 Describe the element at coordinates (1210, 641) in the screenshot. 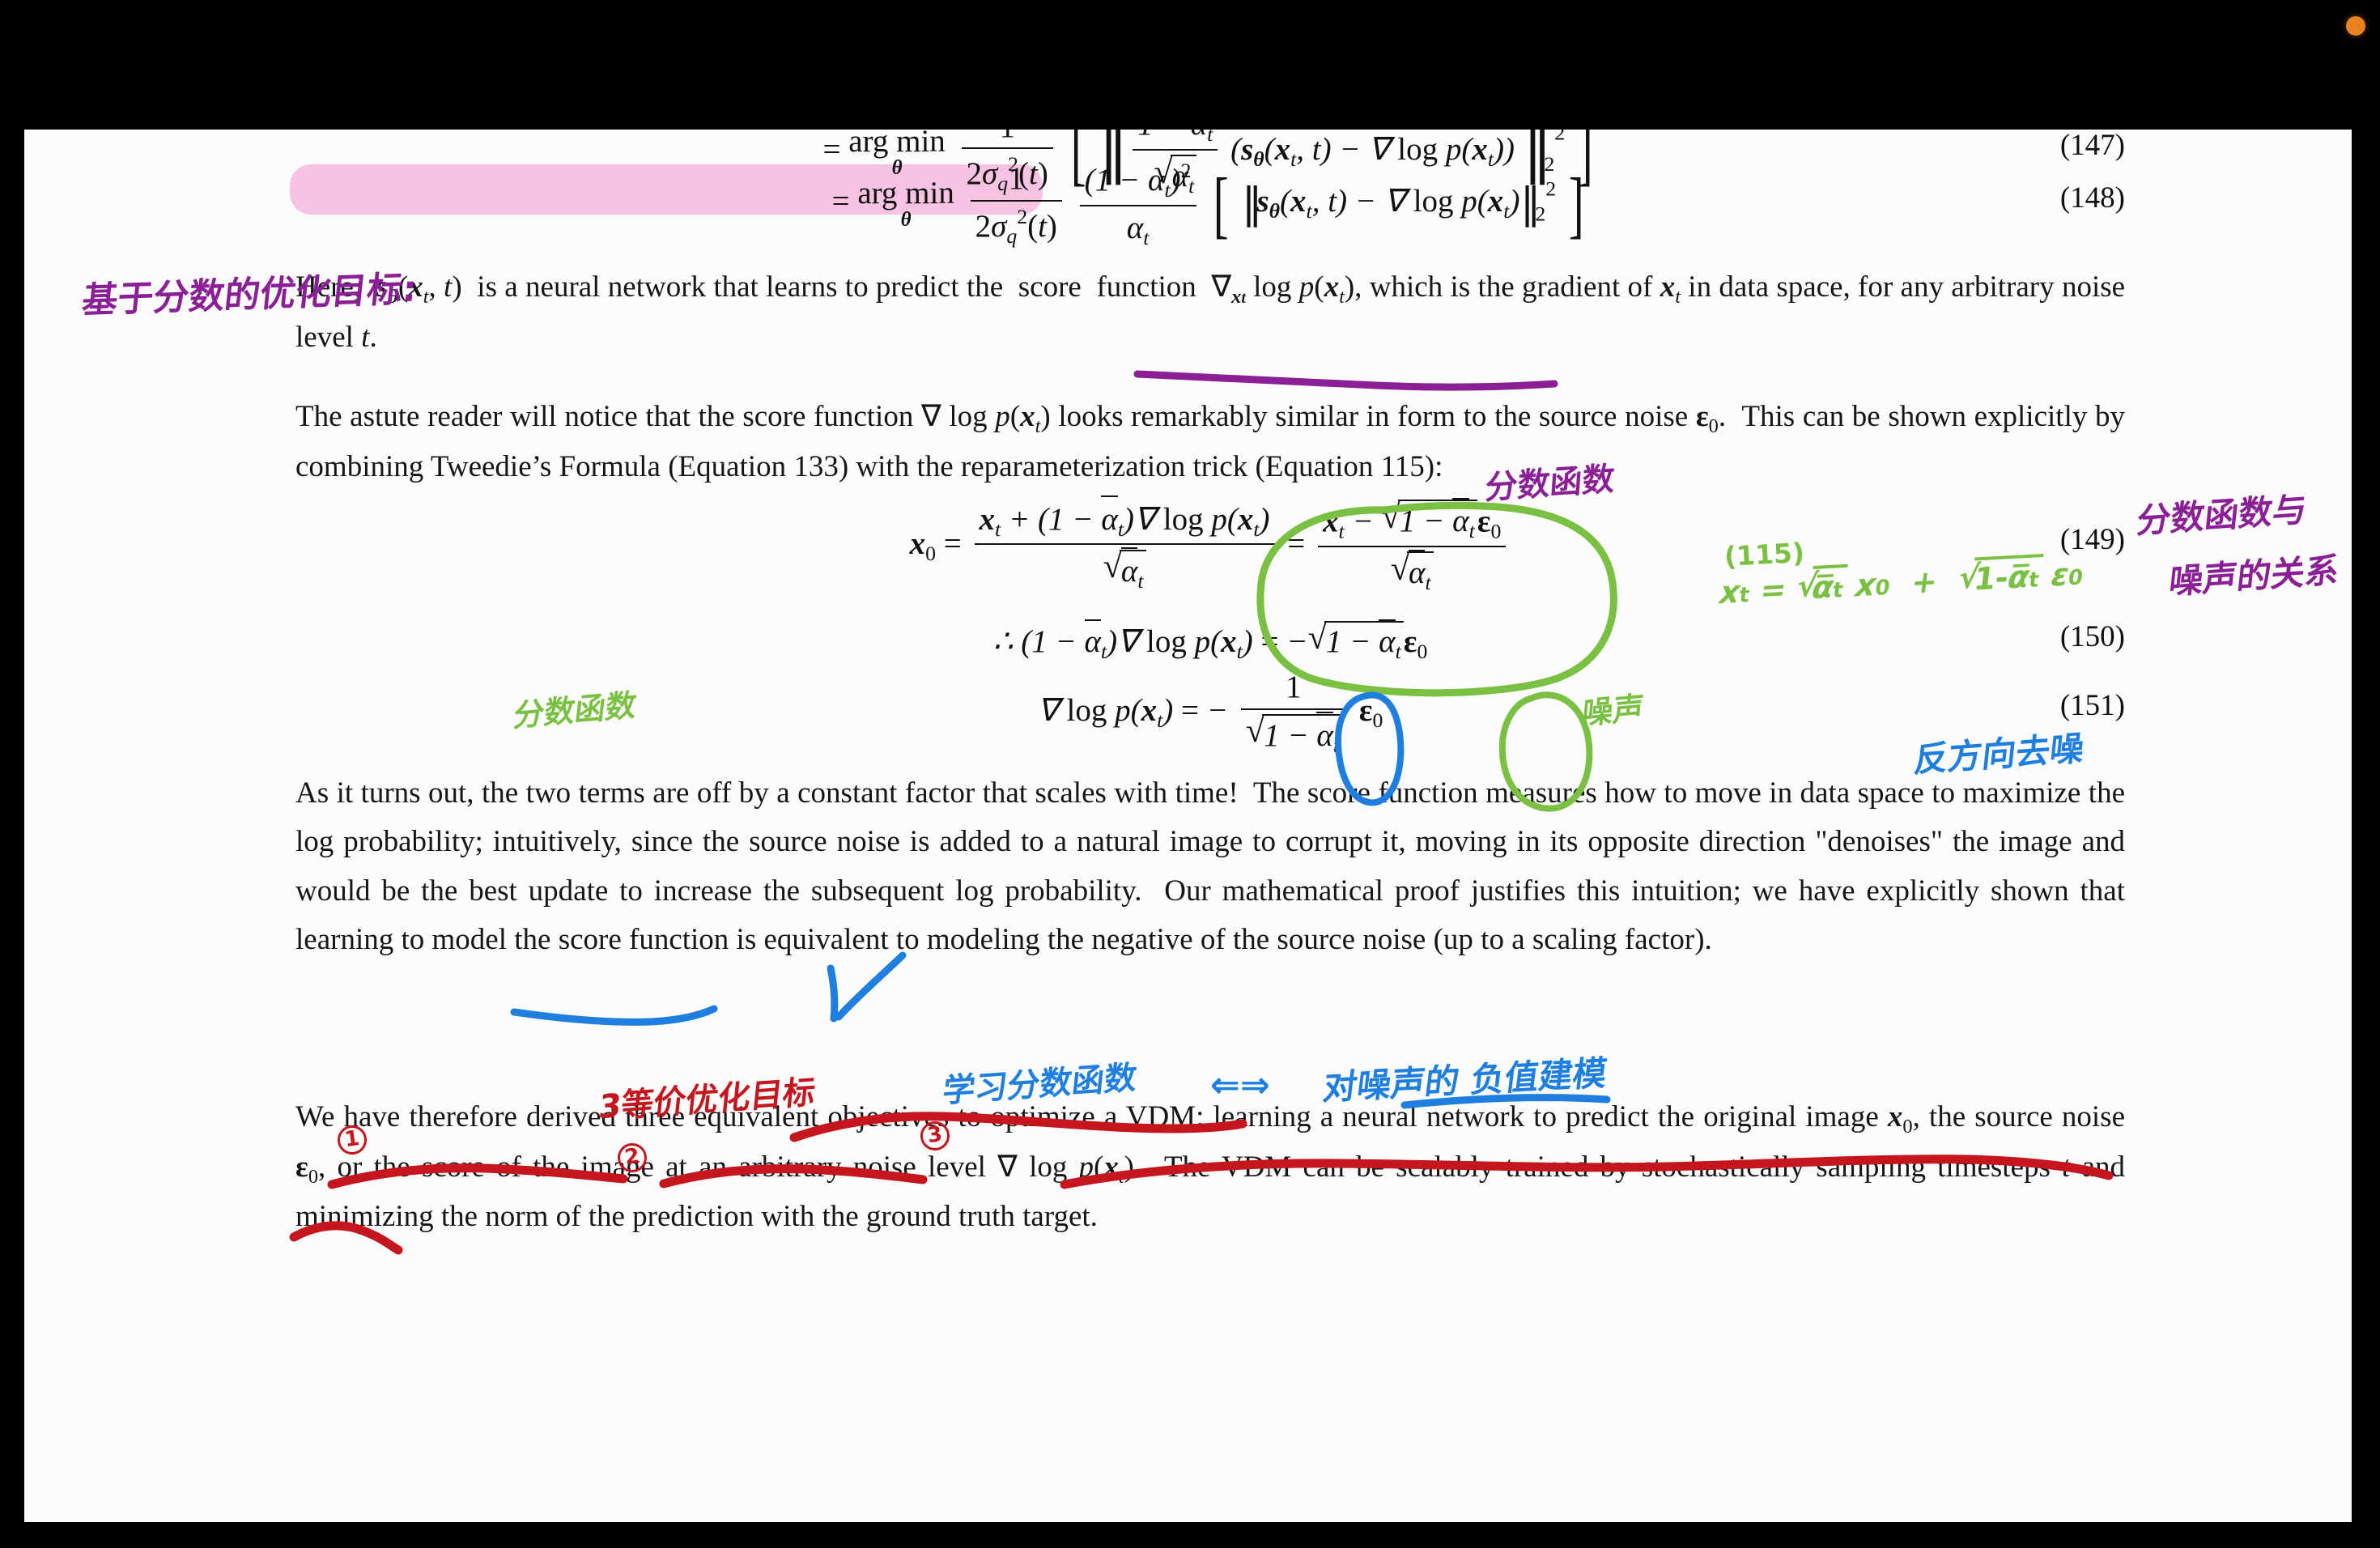

I see `equation-150: ∴ (1 − αt)∇ log p(xt) = −1 − αtε0 (150)` at that location.